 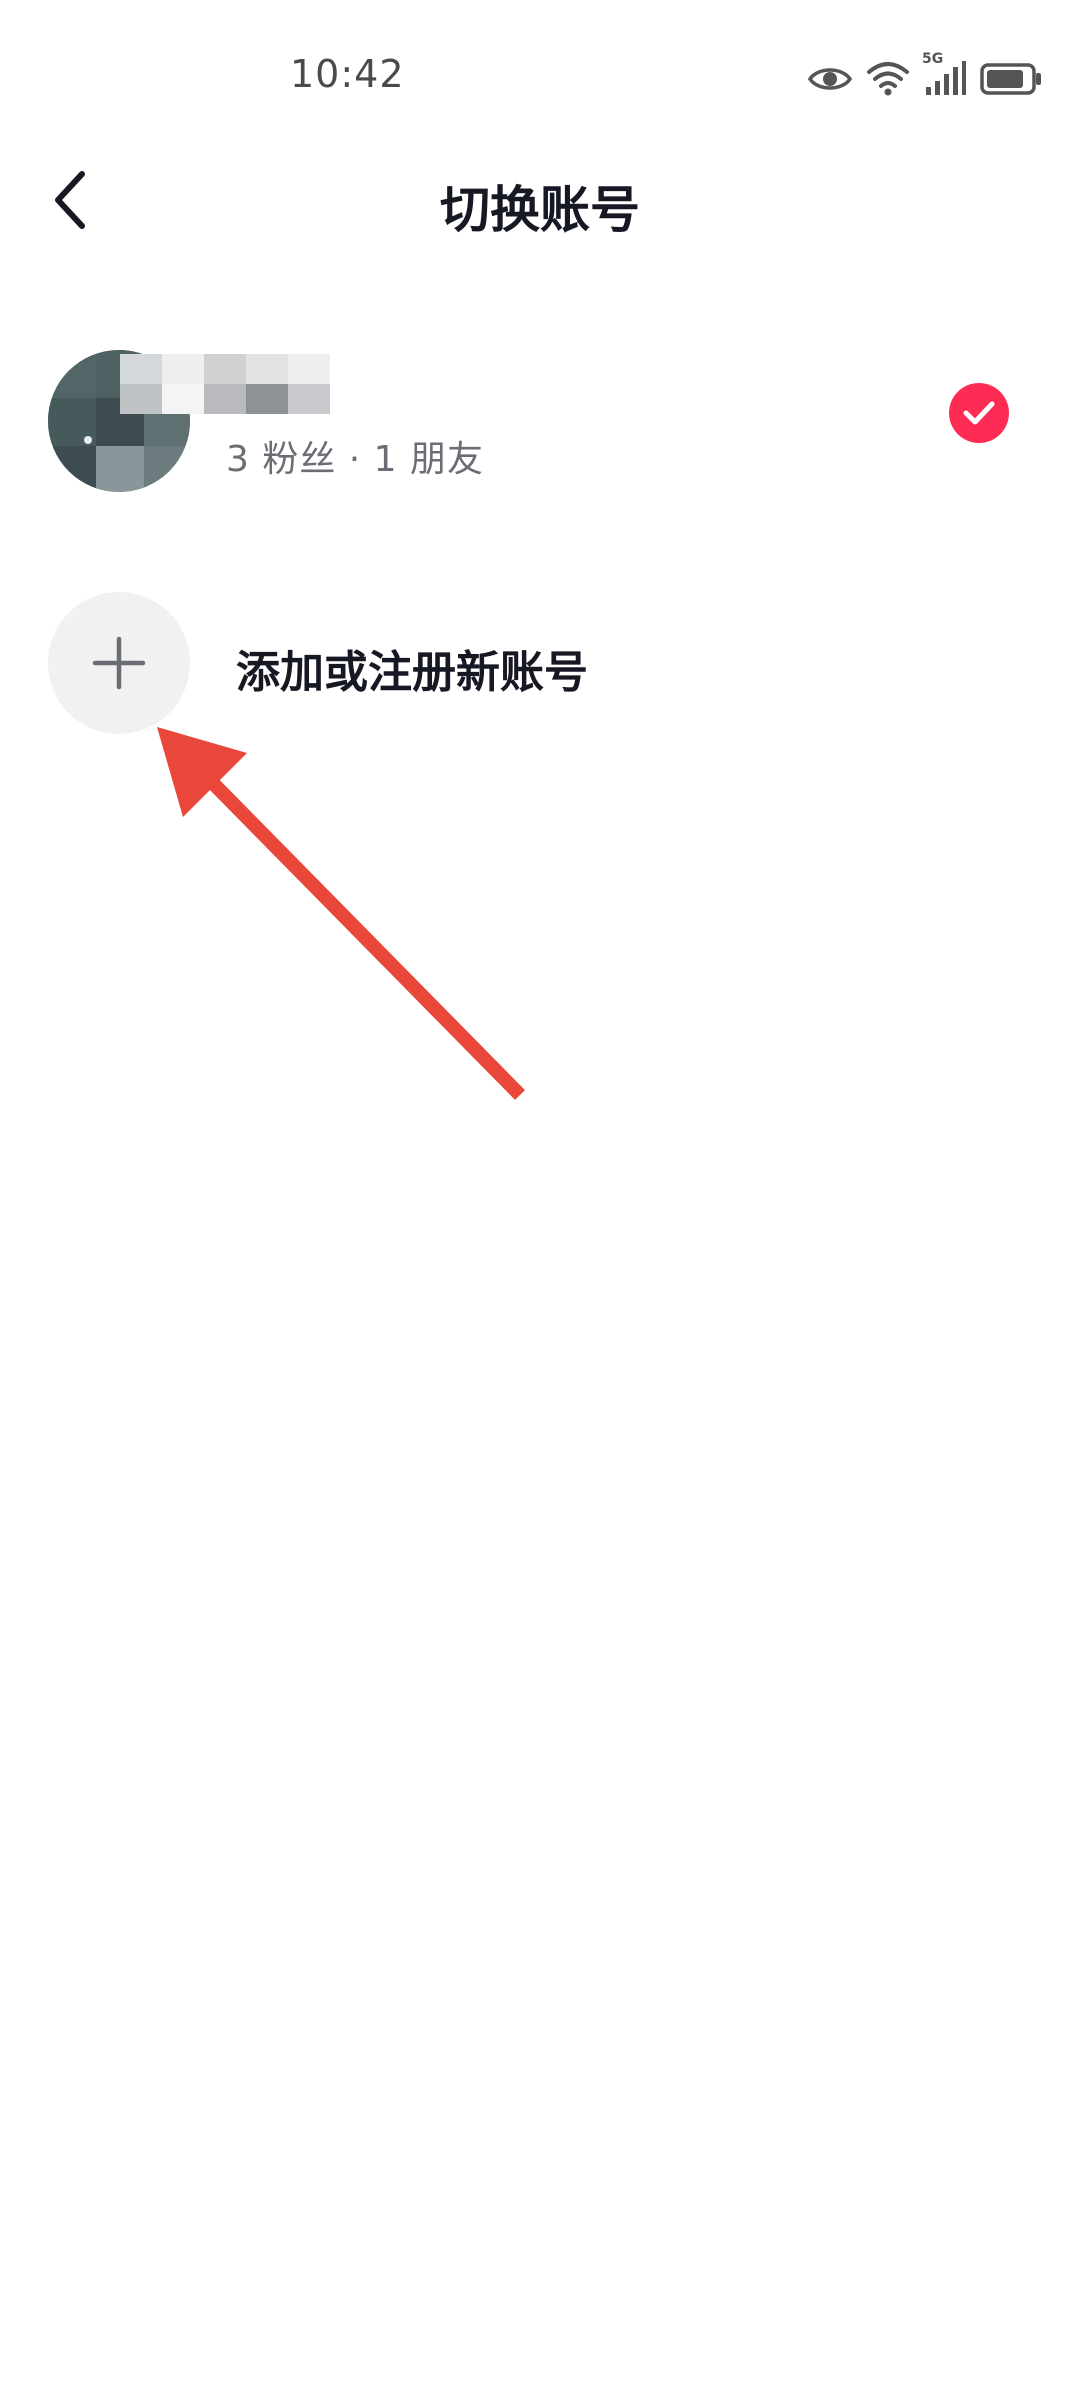 I want to click on add-account-button, so click(x=119, y=663).